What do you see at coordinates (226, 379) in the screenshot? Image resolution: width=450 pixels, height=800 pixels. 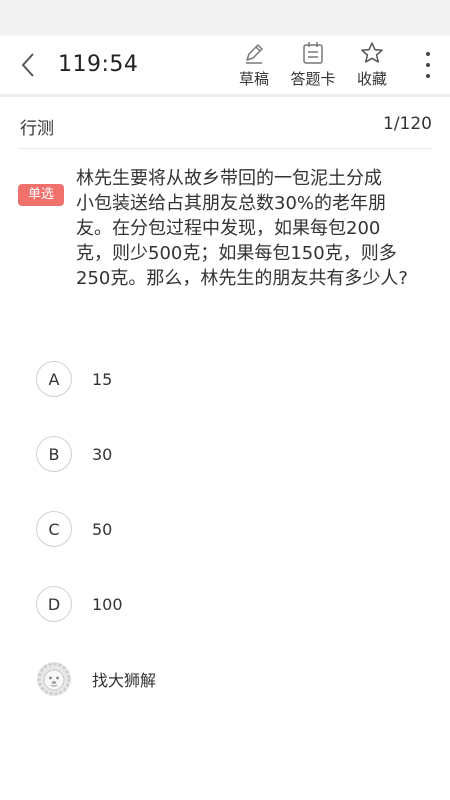 I see `option-a: A 15` at bounding box center [226, 379].